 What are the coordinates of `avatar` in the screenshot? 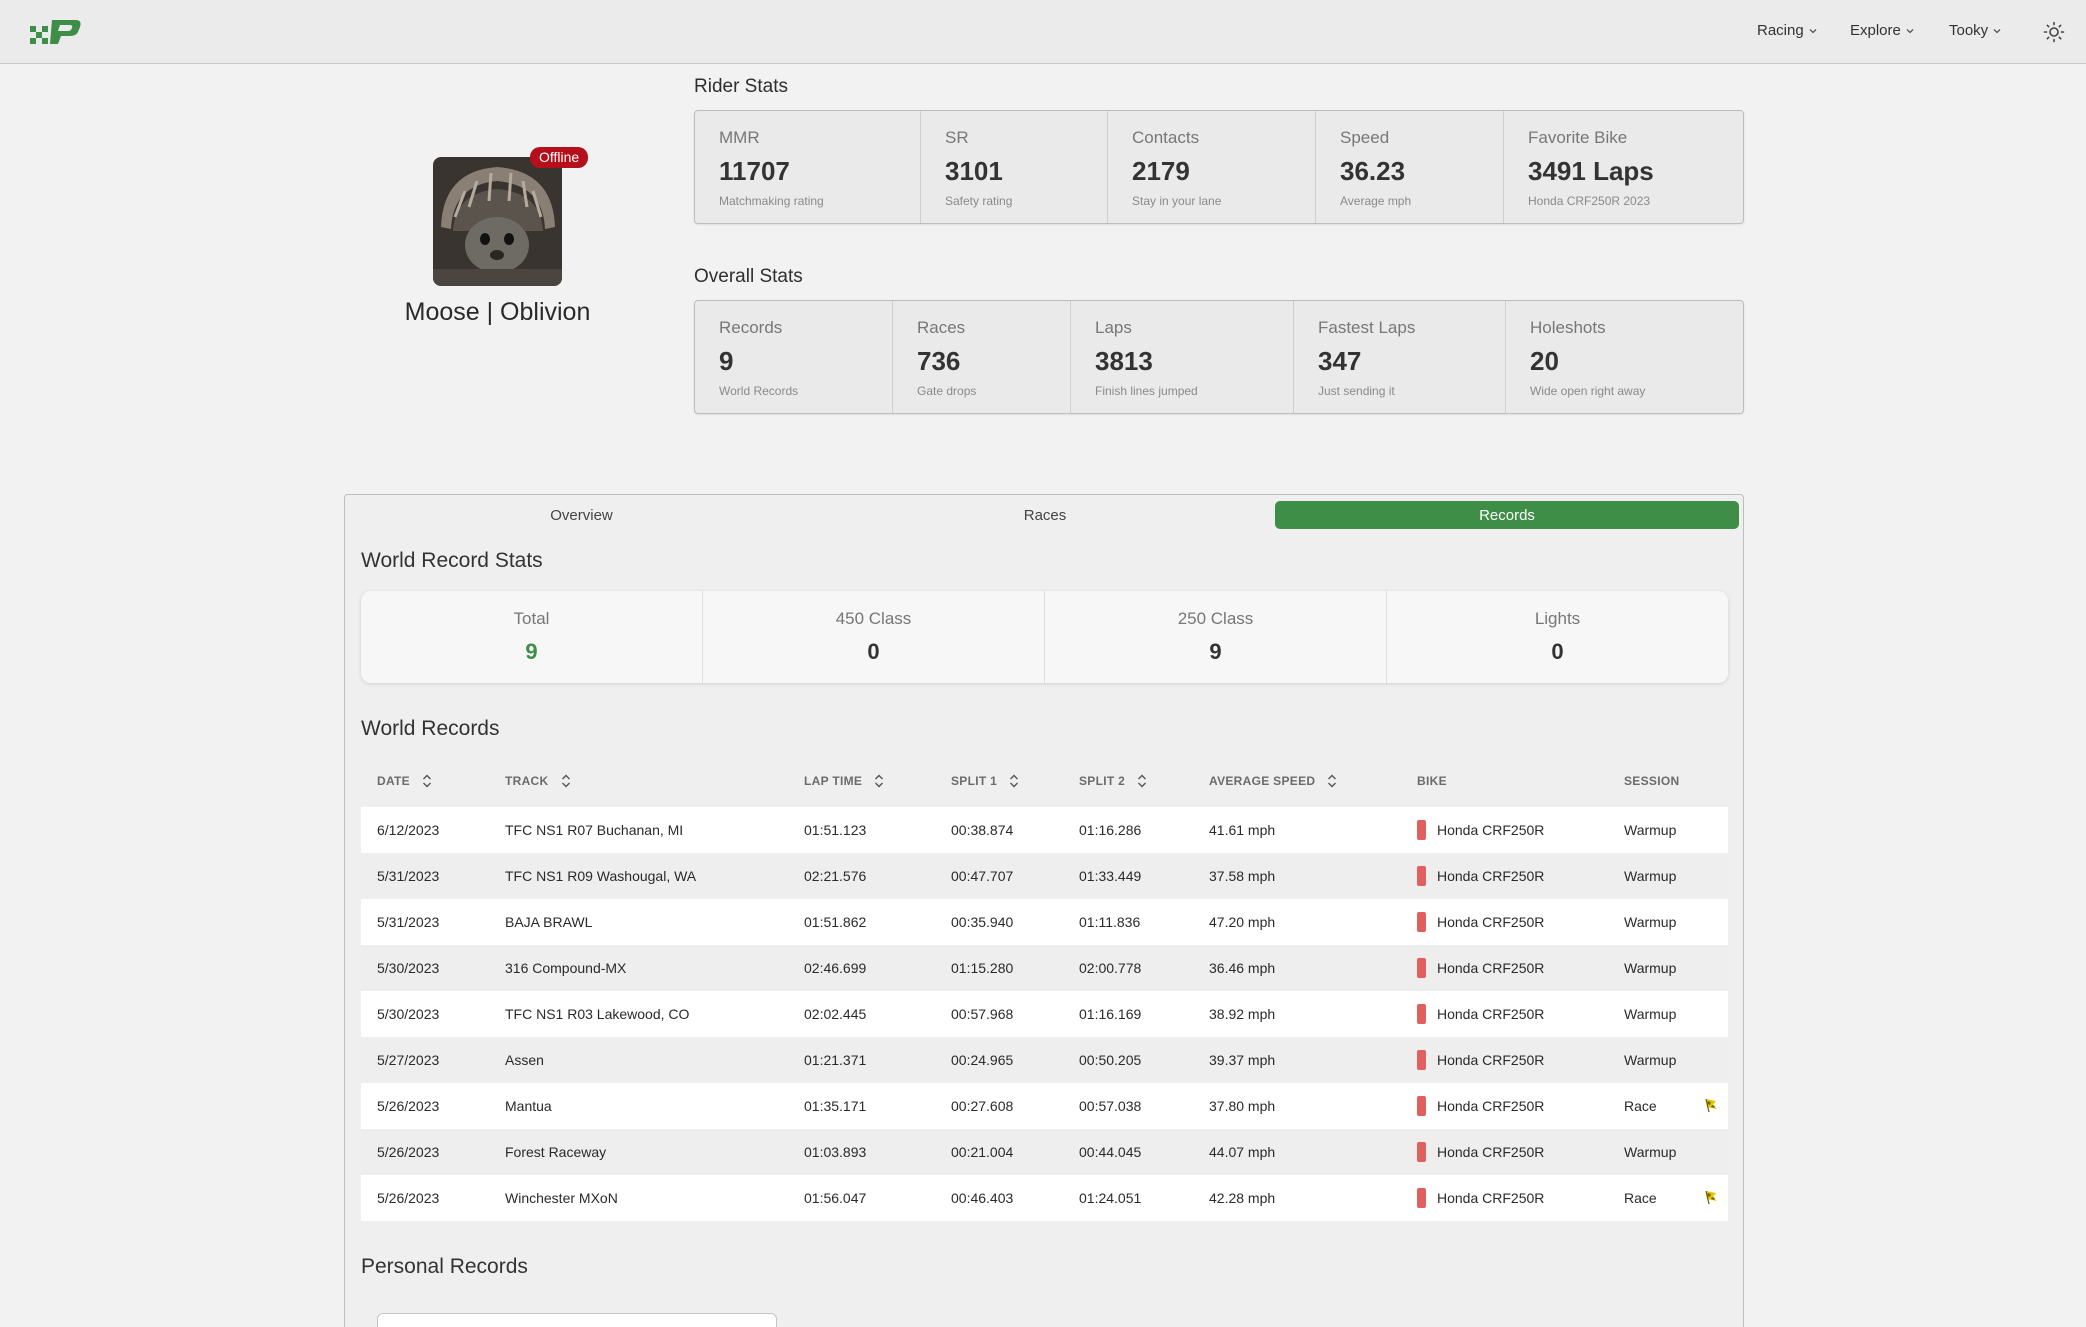 It's located at (497, 221).